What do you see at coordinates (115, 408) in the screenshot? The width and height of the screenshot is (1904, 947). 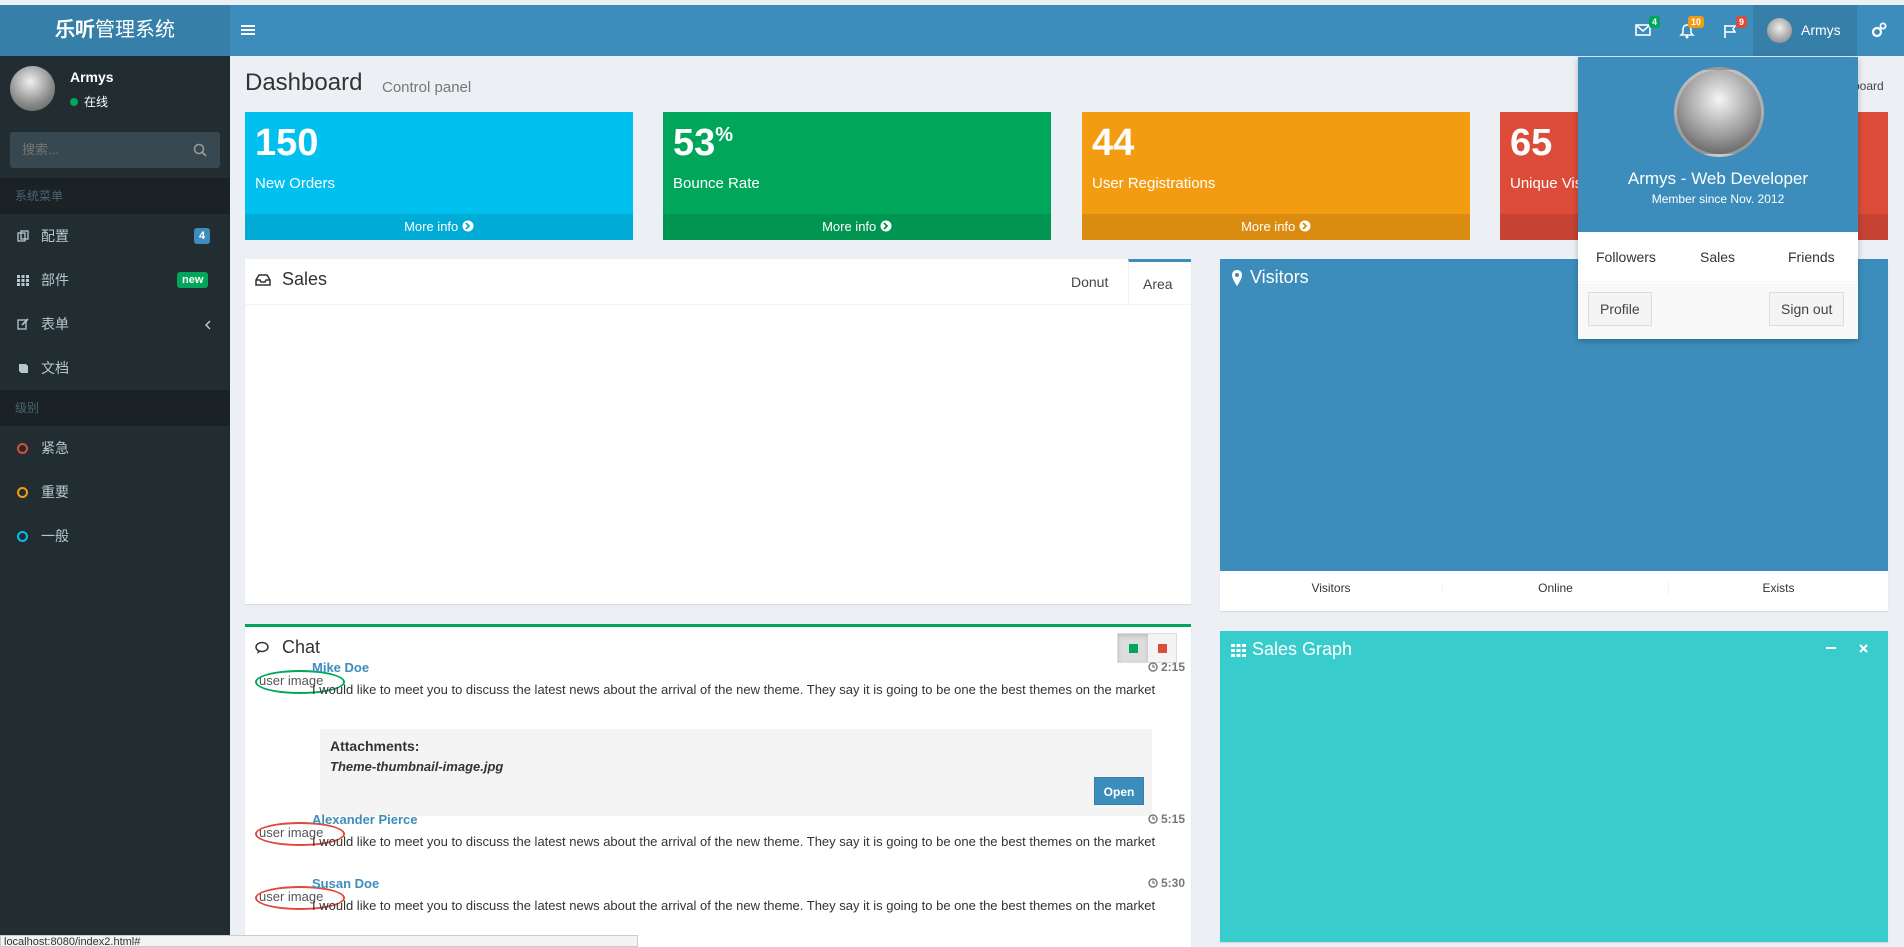 I see `levels-section-header: 级别` at bounding box center [115, 408].